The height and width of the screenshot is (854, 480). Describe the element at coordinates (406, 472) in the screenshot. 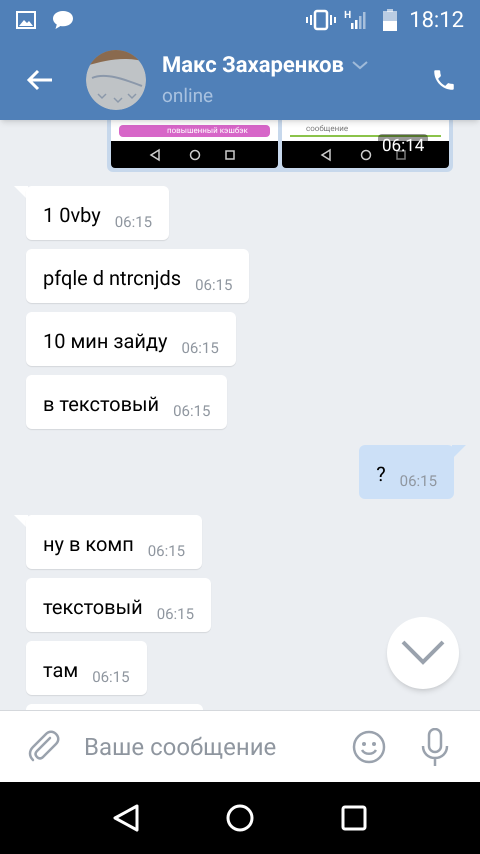

I see `message-bubble: ? 06:15` at that location.